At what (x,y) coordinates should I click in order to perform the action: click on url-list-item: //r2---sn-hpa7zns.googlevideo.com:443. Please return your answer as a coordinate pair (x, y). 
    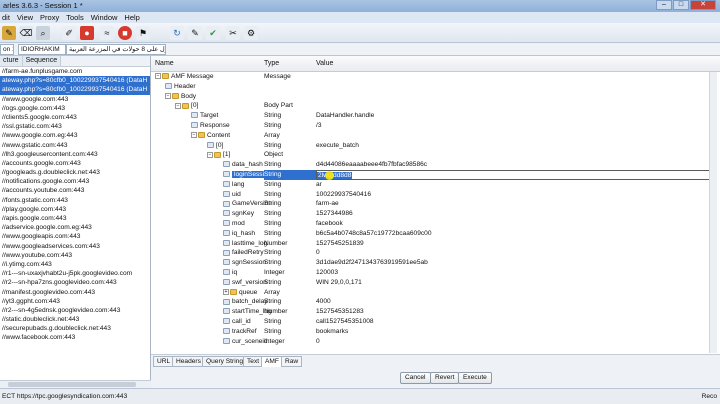
    Looking at the image, I should click on (75, 282).